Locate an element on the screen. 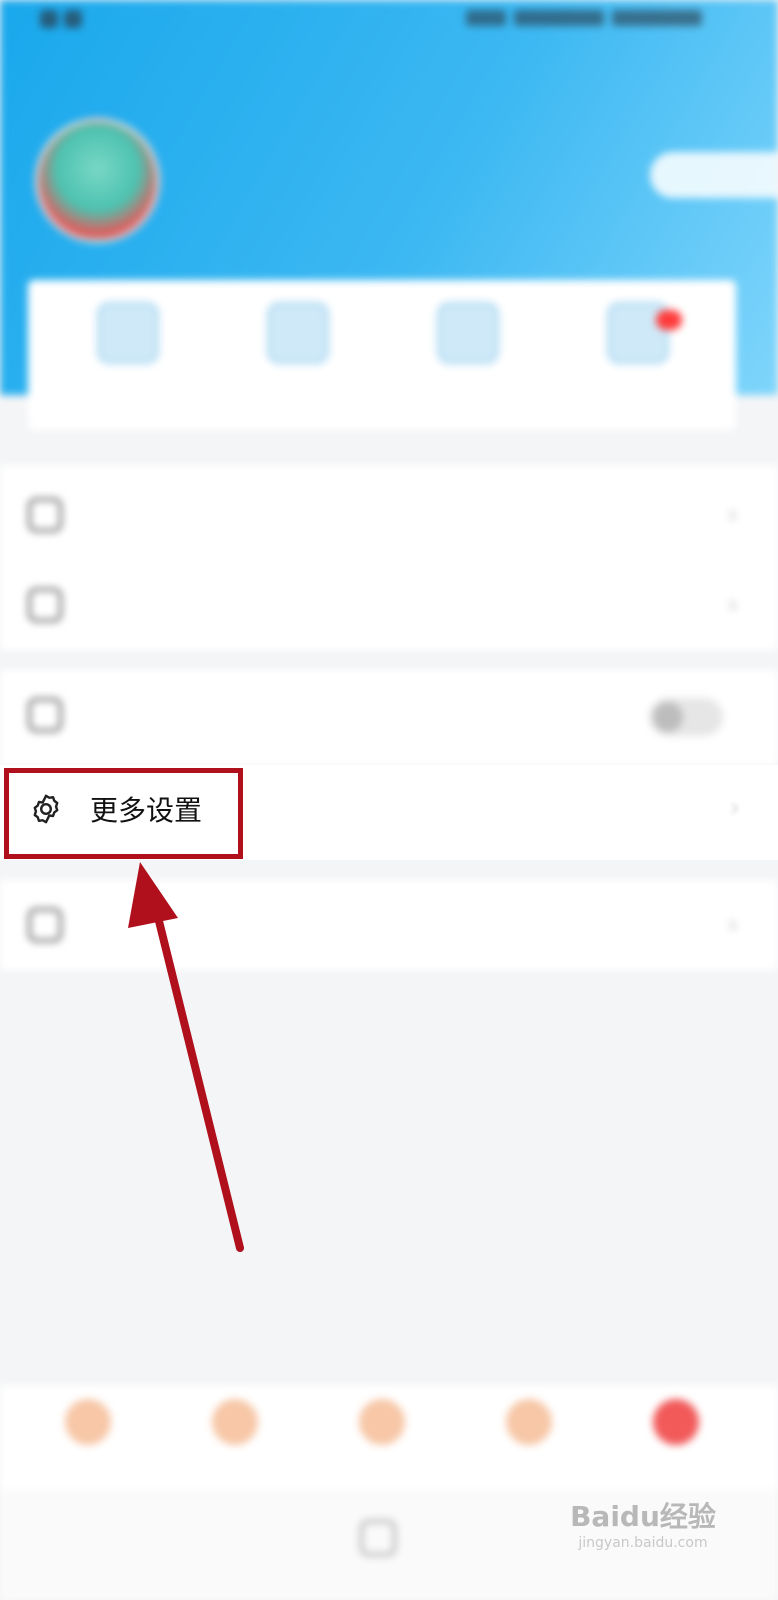 This screenshot has height=1600, width=778. avatar is located at coordinates (97, 180).